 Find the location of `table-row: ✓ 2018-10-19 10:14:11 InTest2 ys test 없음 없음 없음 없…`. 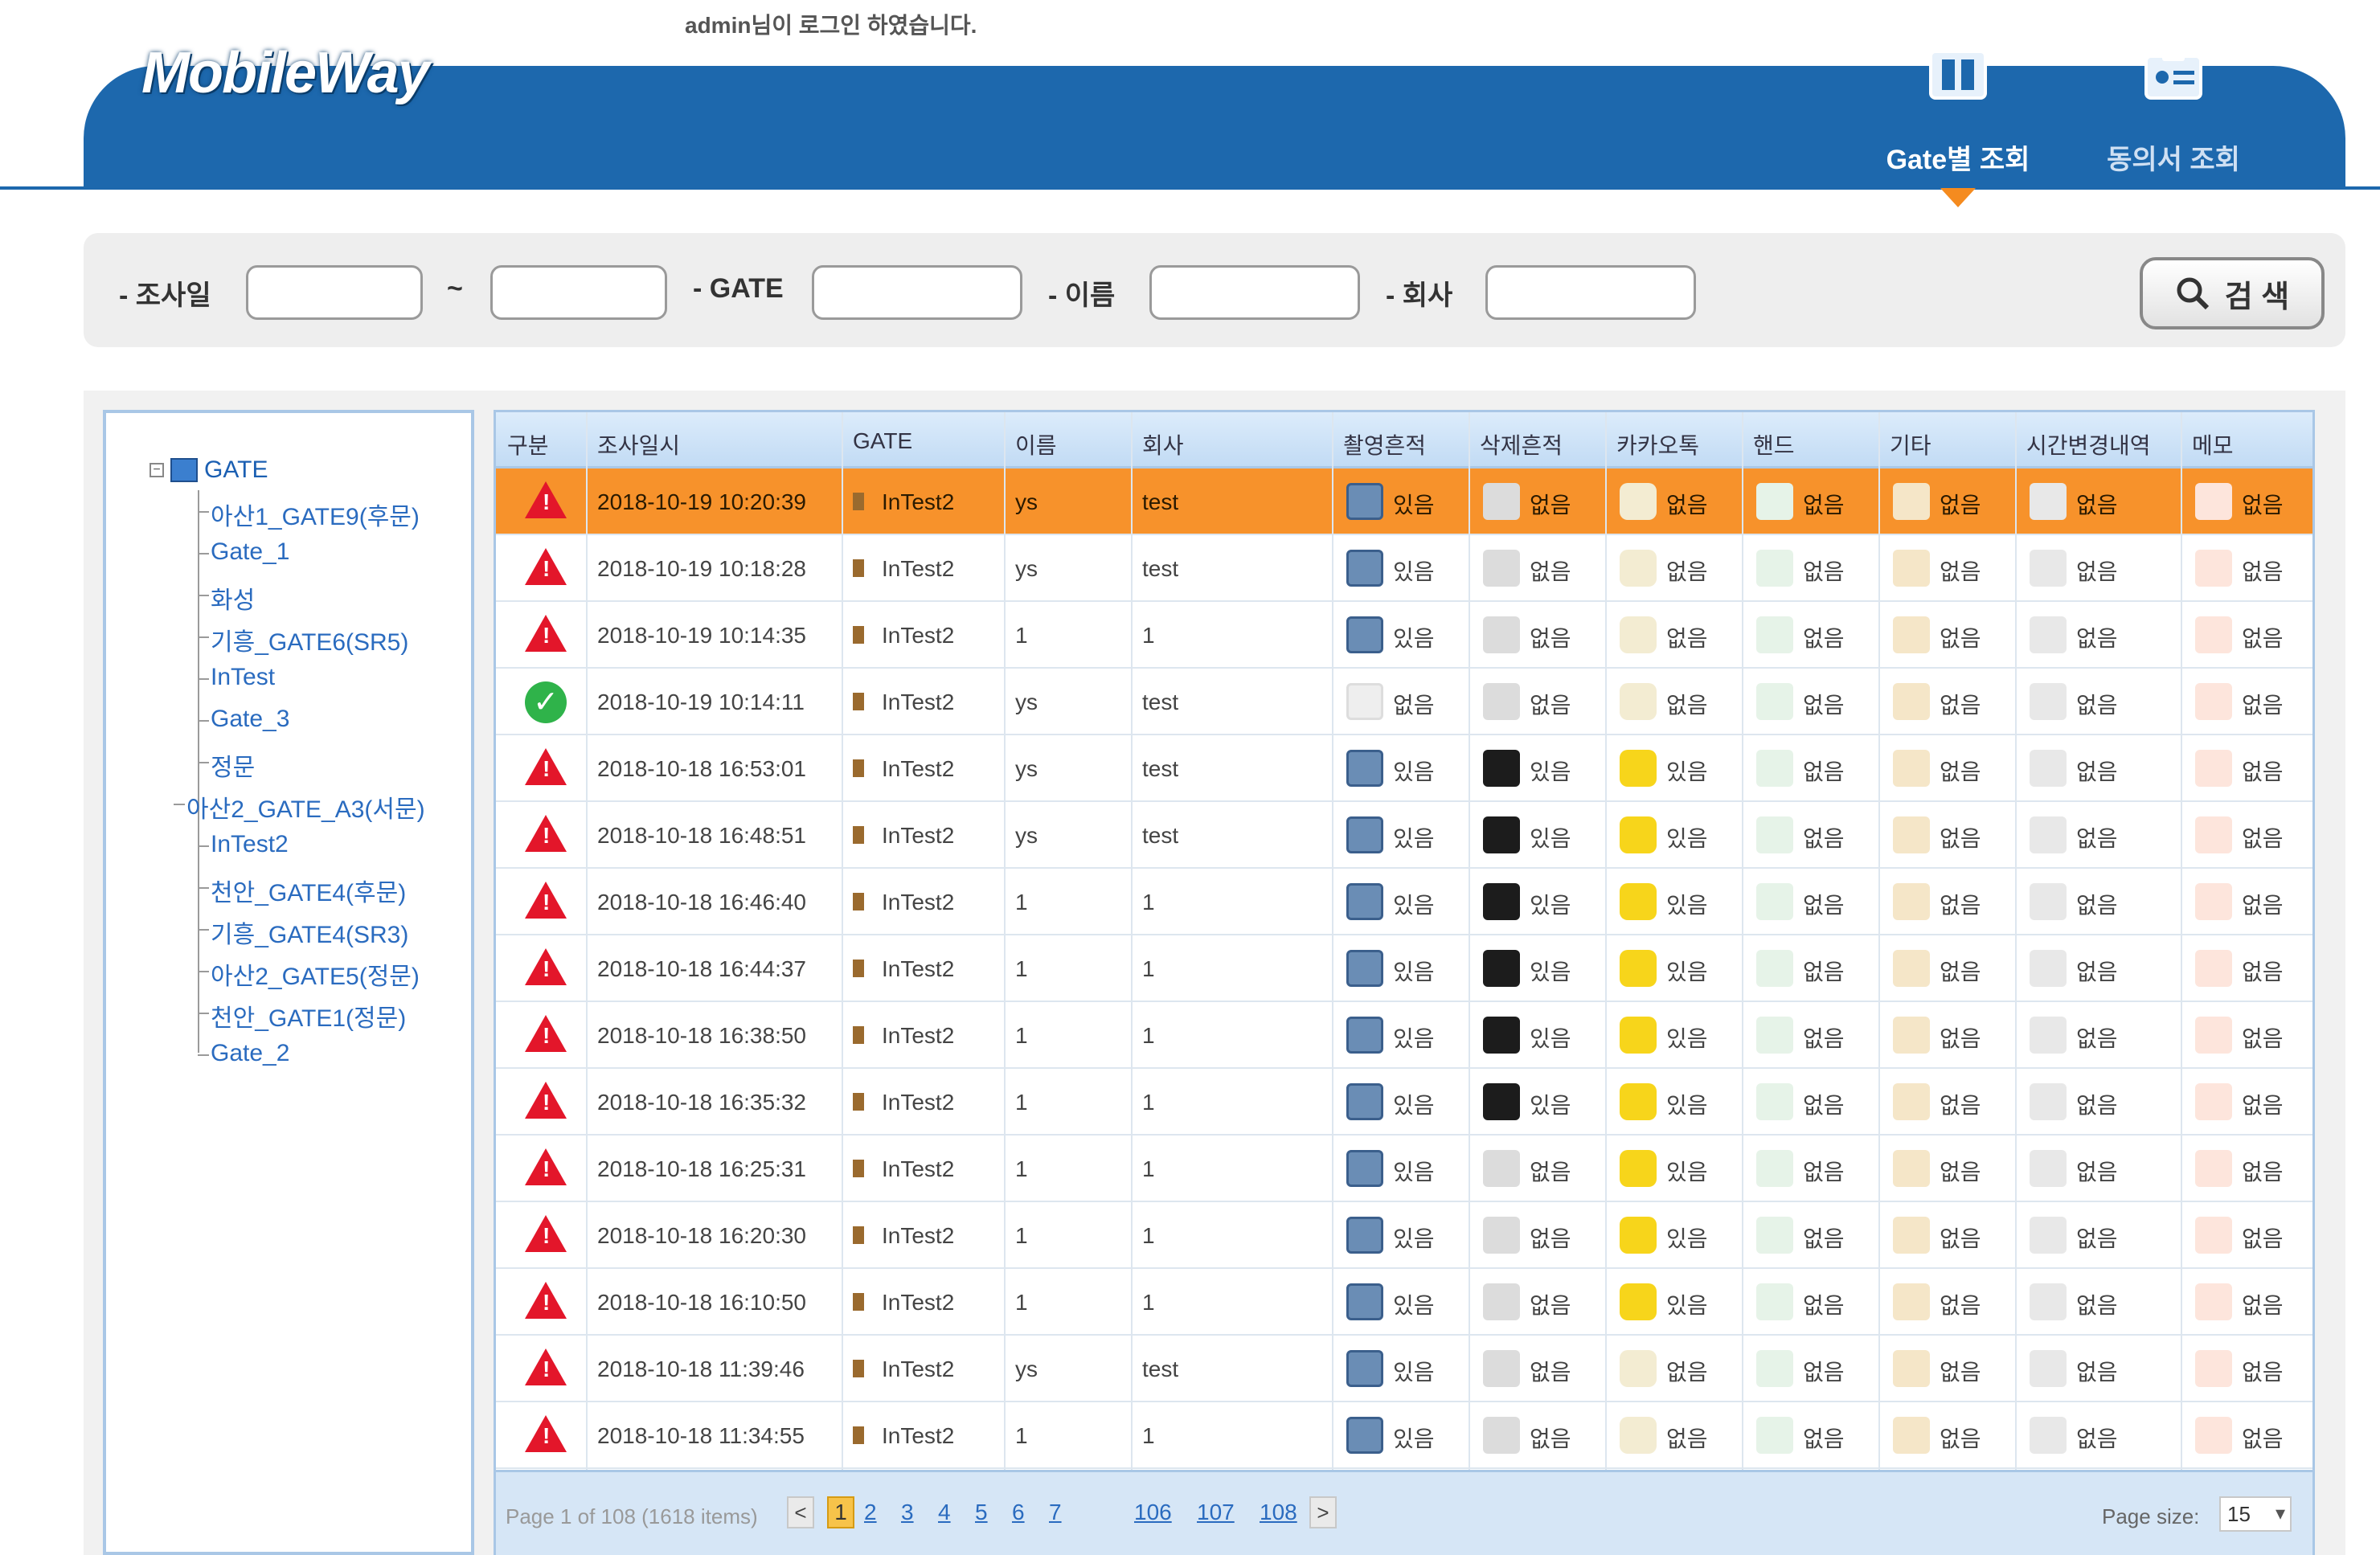

table-row: ✓ 2018-10-19 10:14:11 InTest2 ys test 없음 없음 없음 없… is located at coordinates (1404, 702).